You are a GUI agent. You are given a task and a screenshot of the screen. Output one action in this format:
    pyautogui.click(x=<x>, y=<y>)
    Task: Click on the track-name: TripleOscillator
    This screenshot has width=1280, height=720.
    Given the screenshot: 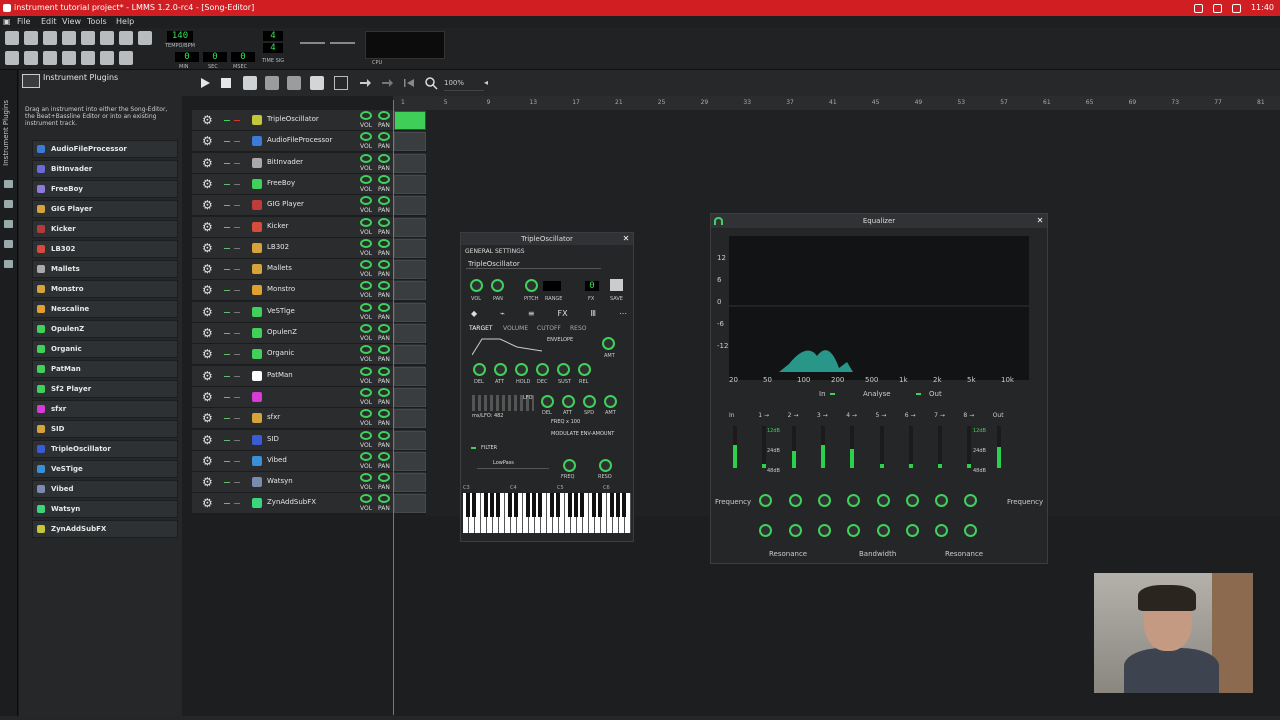 What is the action you would take?
    pyautogui.click(x=293, y=119)
    